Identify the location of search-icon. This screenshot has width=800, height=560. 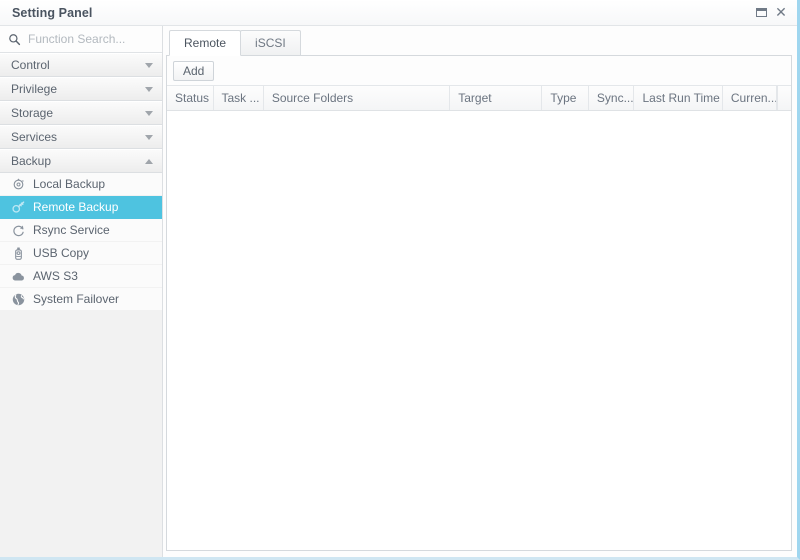
(15, 39).